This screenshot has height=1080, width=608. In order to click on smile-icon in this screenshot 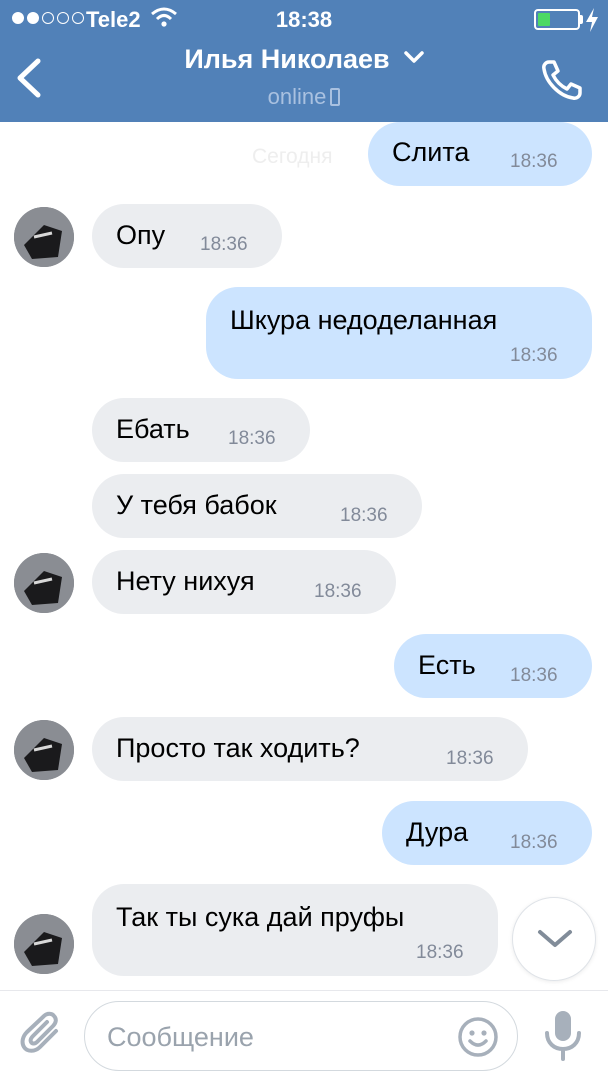, I will do `click(478, 1037)`.